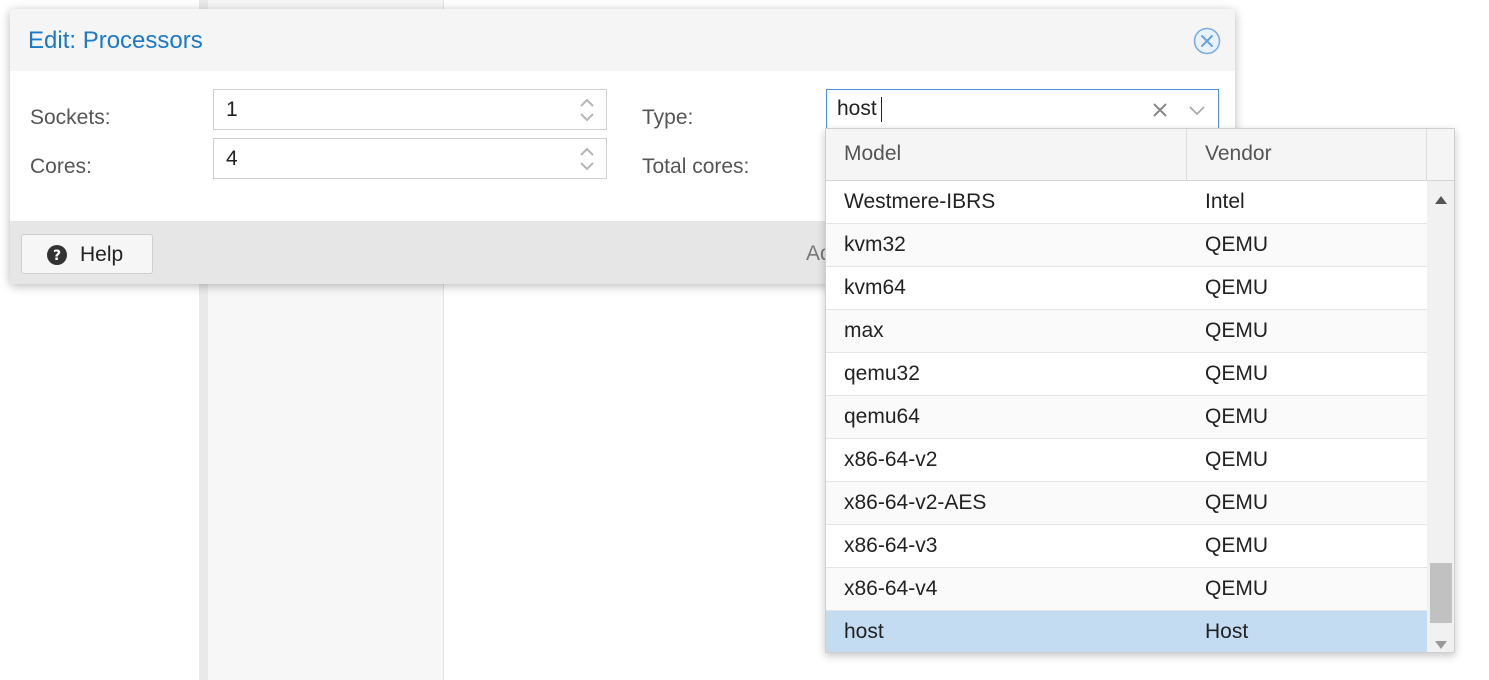  What do you see at coordinates (696, 166) in the screenshot?
I see `total-cores-label: Total cores:` at bounding box center [696, 166].